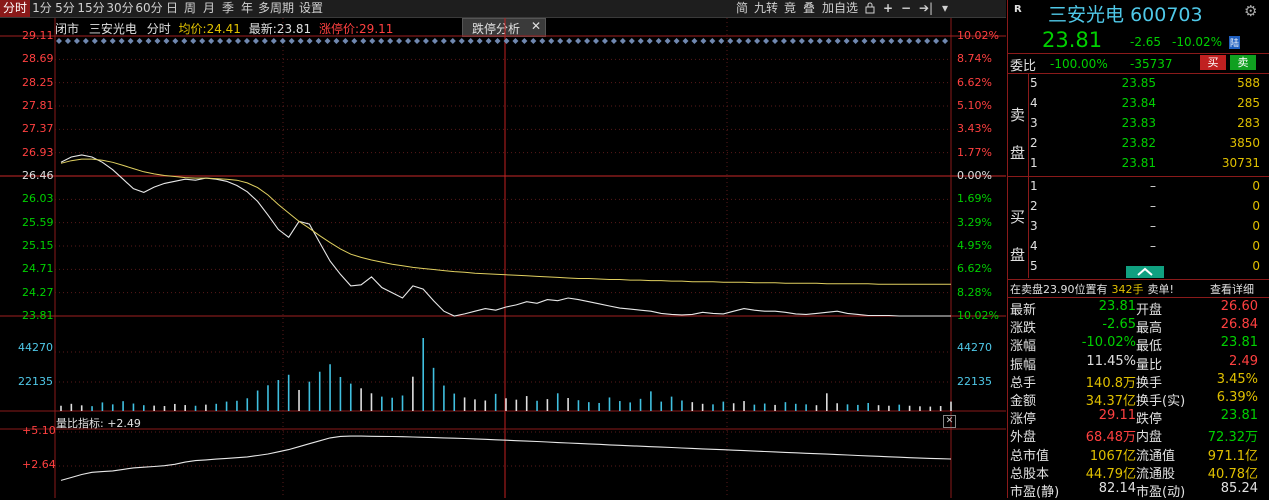  What do you see at coordinates (1197, 42) in the screenshot?
I see `change-pct: -10.02%` at bounding box center [1197, 42].